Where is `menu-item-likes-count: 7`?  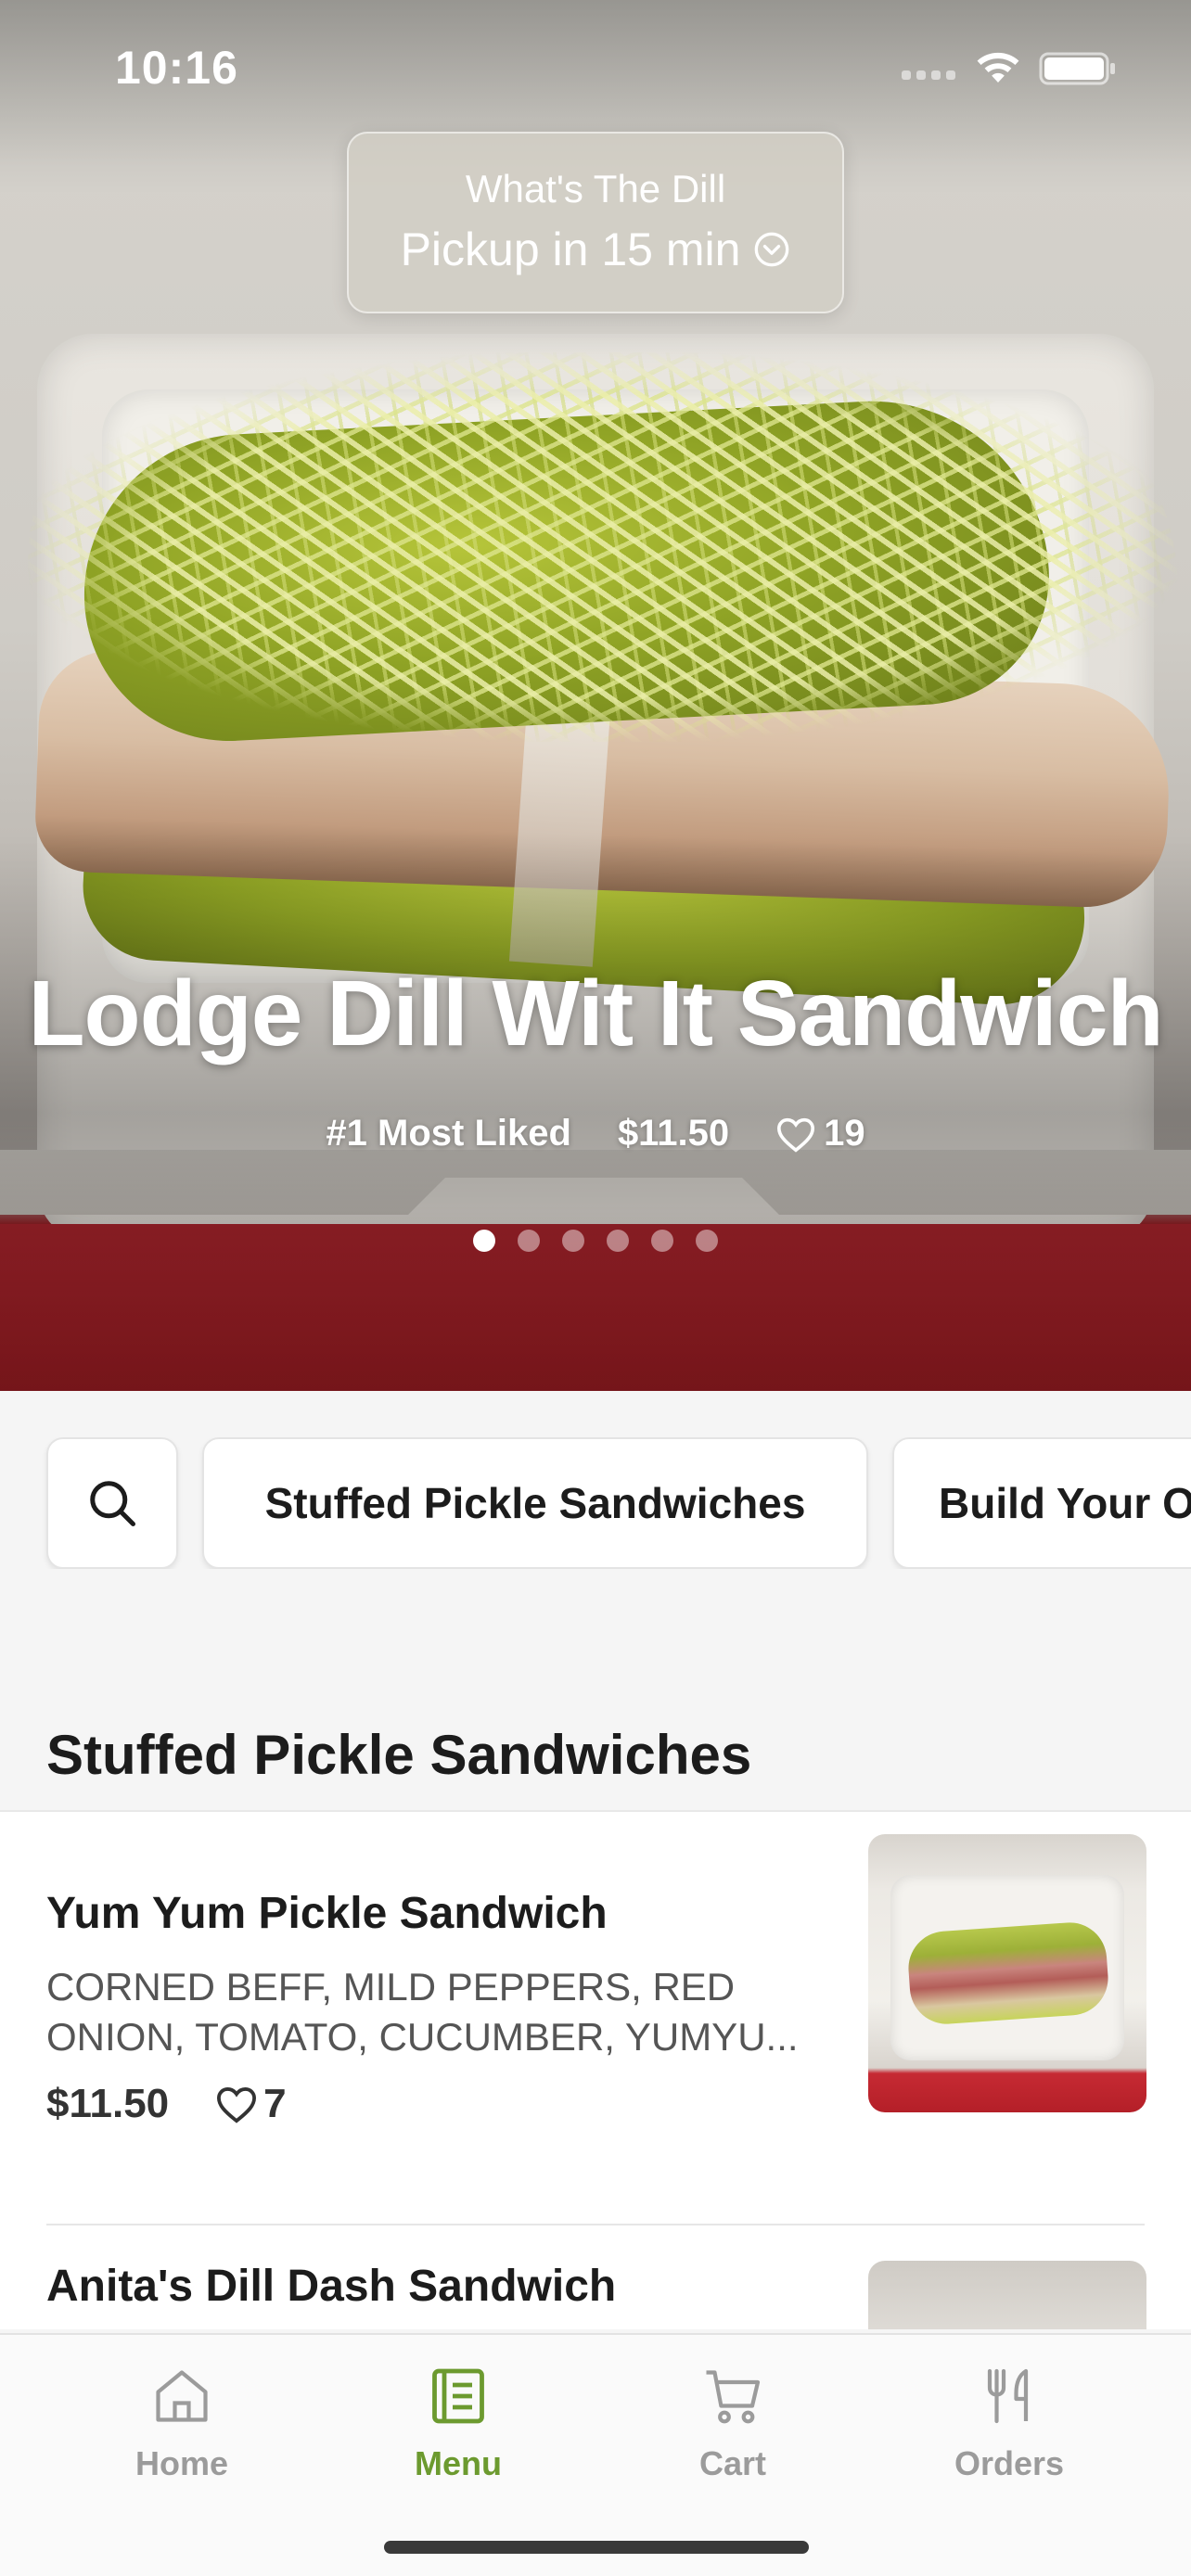 menu-item-likes-count: 7 is located at coordinates (275, 2103).